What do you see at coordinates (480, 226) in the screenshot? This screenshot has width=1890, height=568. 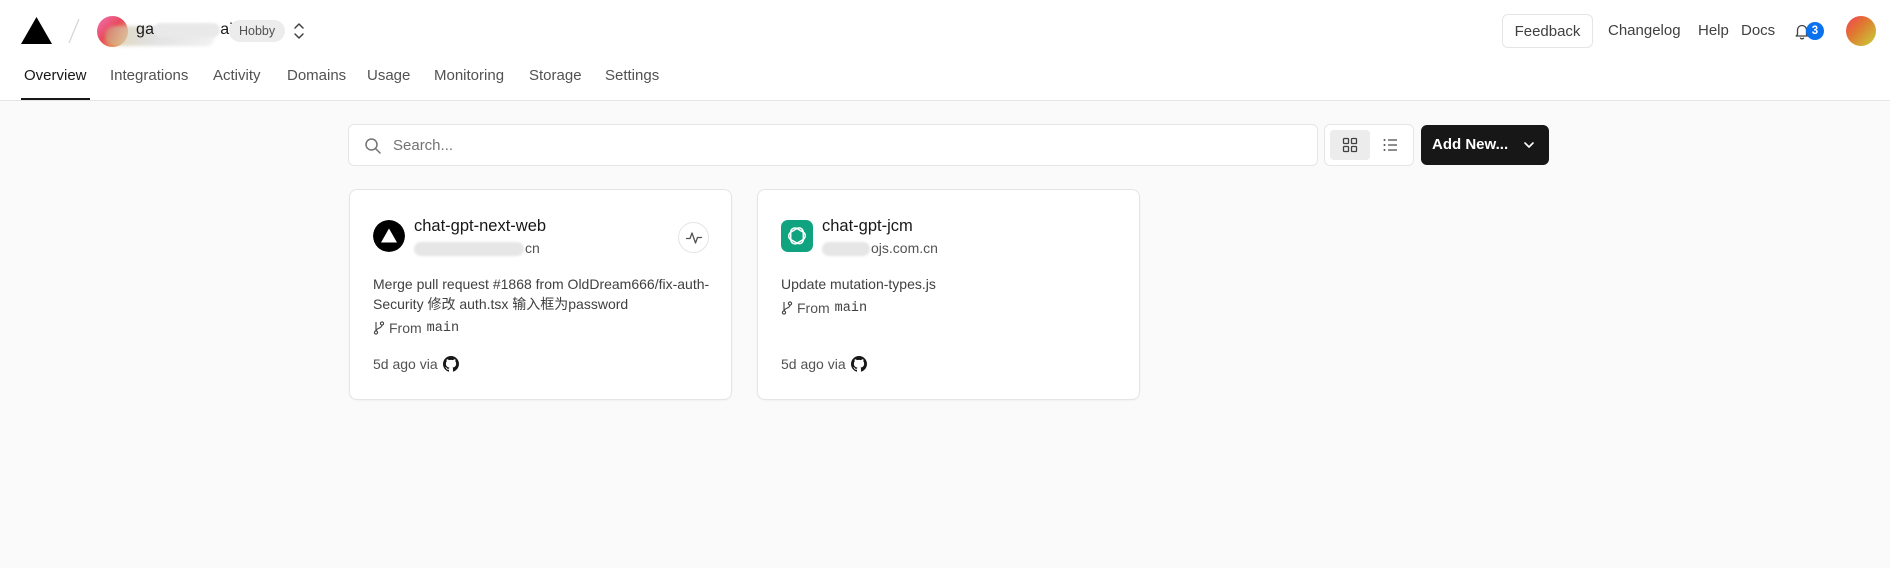 I see `project-name: chat-gpt-next-web` at bounding box center [480, 226].